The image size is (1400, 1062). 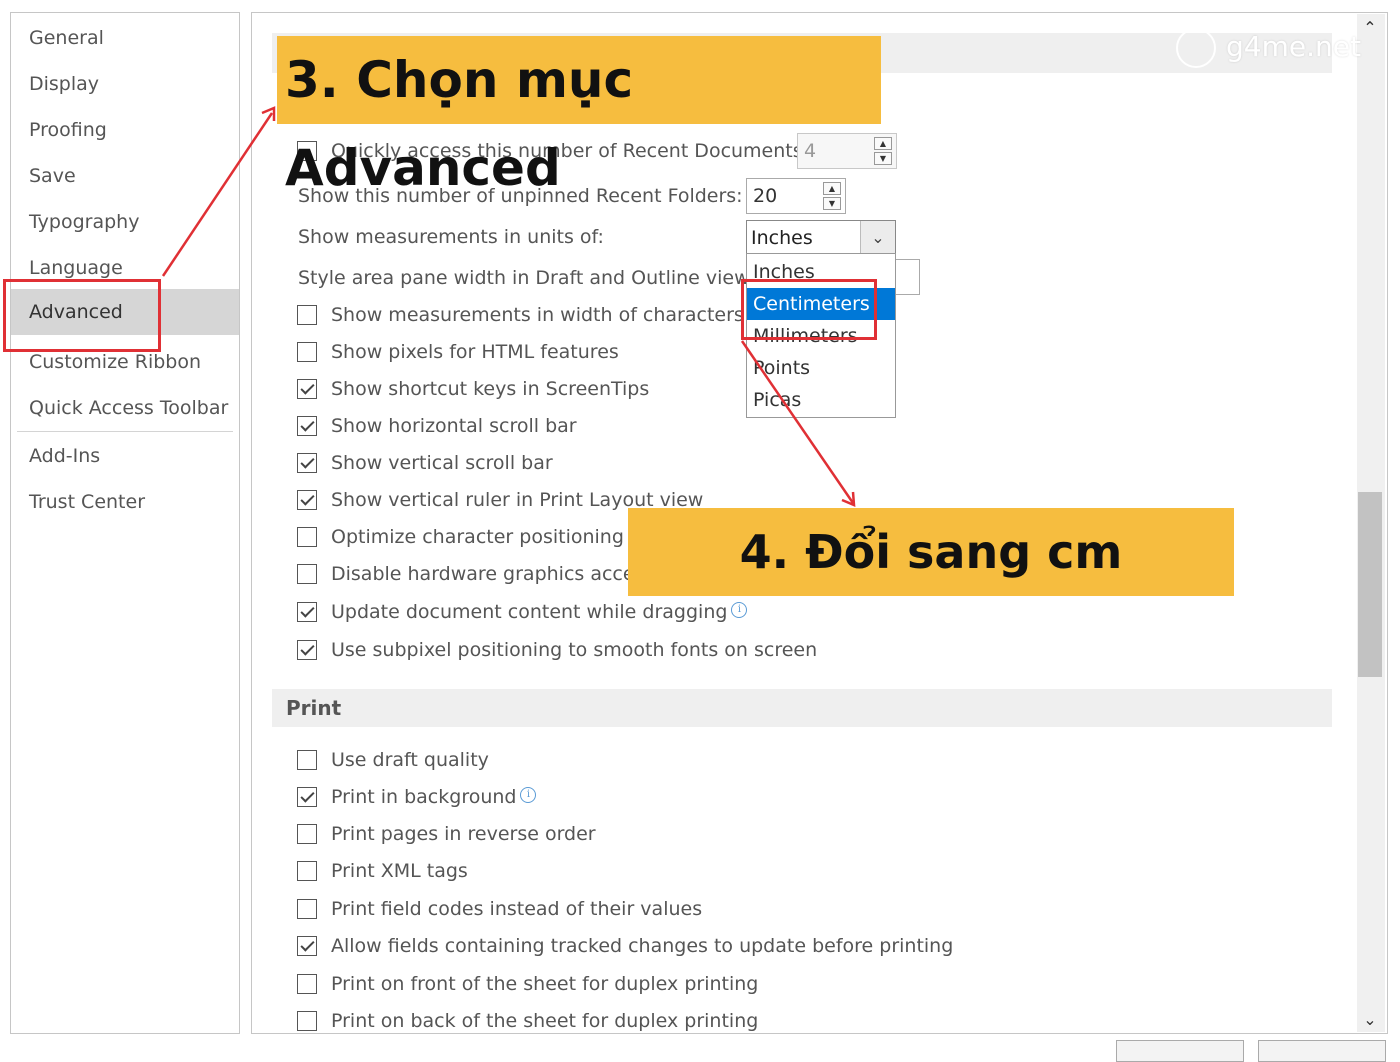 I want to click on arrow-to-step3, so click(x=217, y=194).